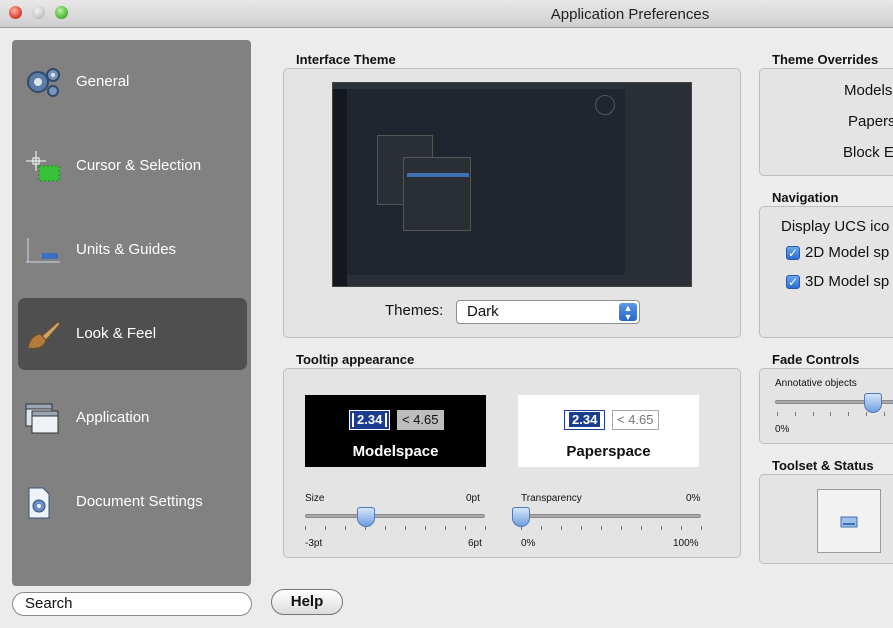 This screenshot has width=893, height=628. What do you see at coordinates (139, 501) in the screenshot?
I see `sidebar-item-label: Document Settings` at bounding box center [139, 501].